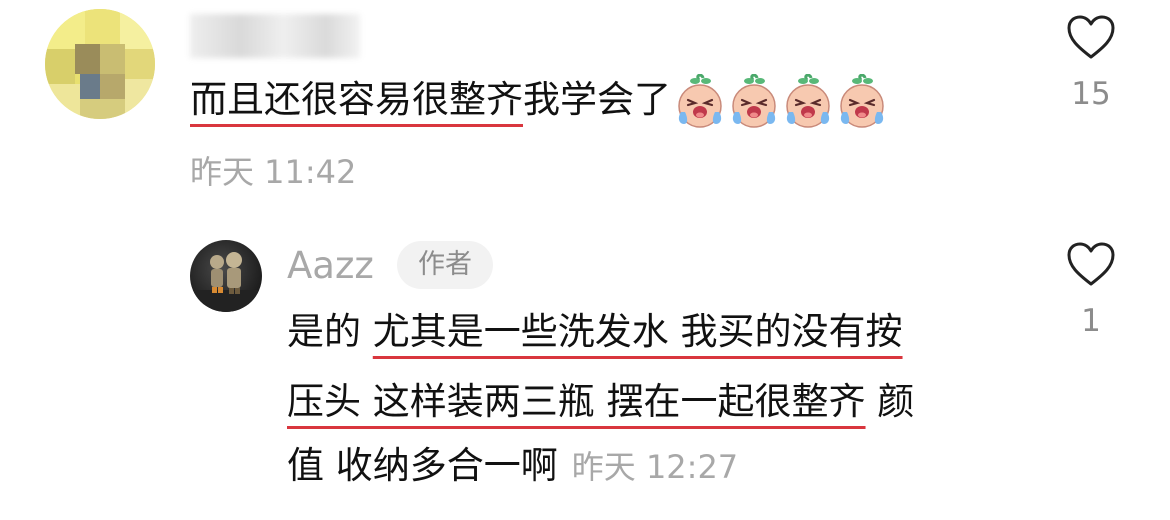  What do you see at coordinates (422, 465) in the screenshot?
I see `reply-text-plain: 值 收纳多合一啊` at bounding box center [422, 465].